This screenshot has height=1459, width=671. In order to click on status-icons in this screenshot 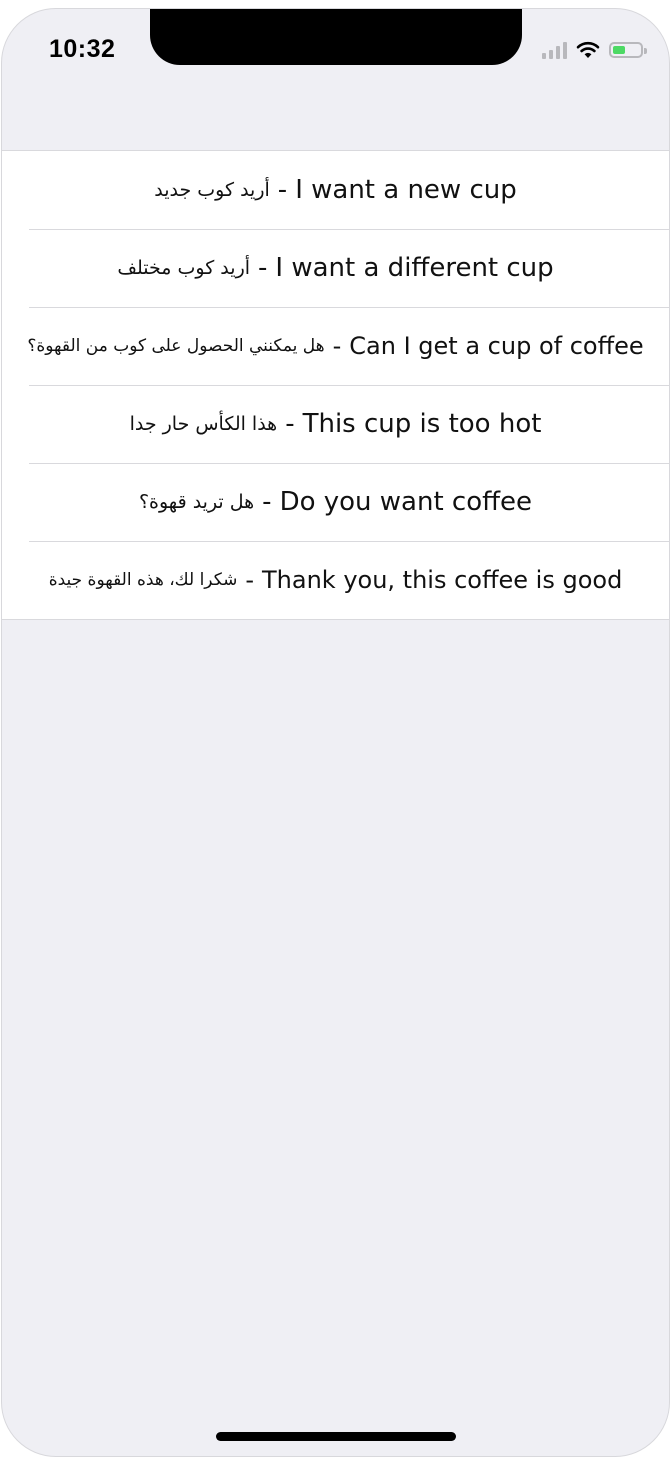, I will do `click(594, 50)`.